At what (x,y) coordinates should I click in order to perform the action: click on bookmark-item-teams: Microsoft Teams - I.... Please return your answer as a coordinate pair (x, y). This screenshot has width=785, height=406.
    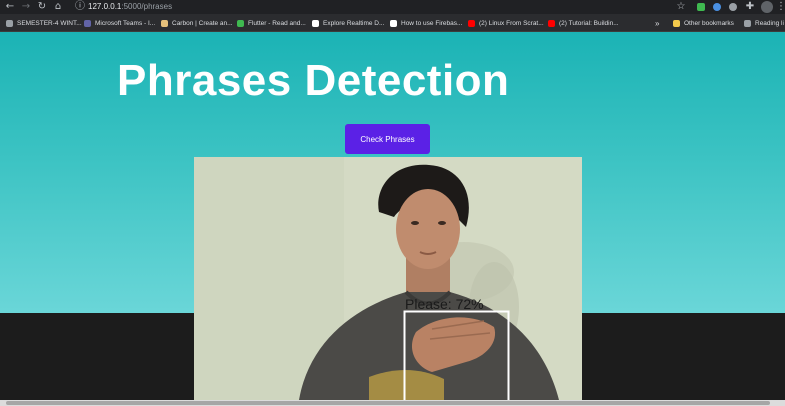
    Looking at the image, I should click on (119, 23).